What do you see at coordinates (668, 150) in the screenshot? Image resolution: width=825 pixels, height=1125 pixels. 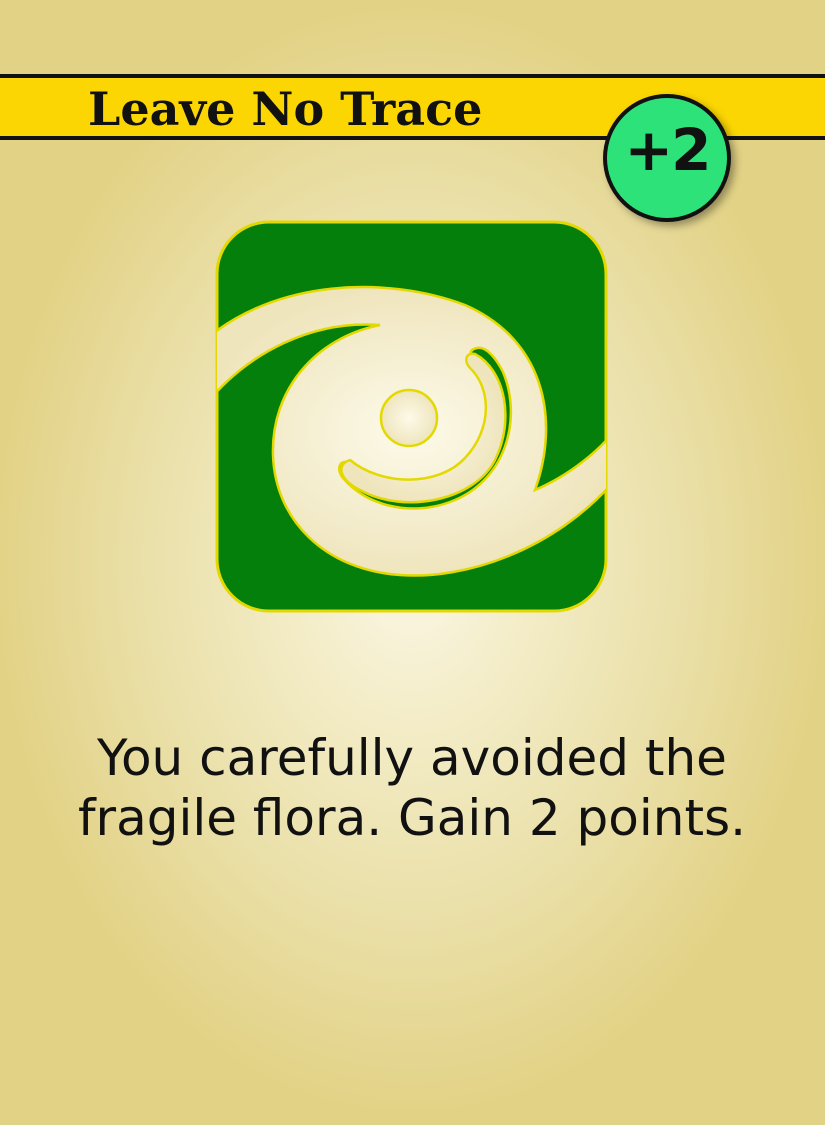 I see `points-value: +2` at bounding box center [668, 150].